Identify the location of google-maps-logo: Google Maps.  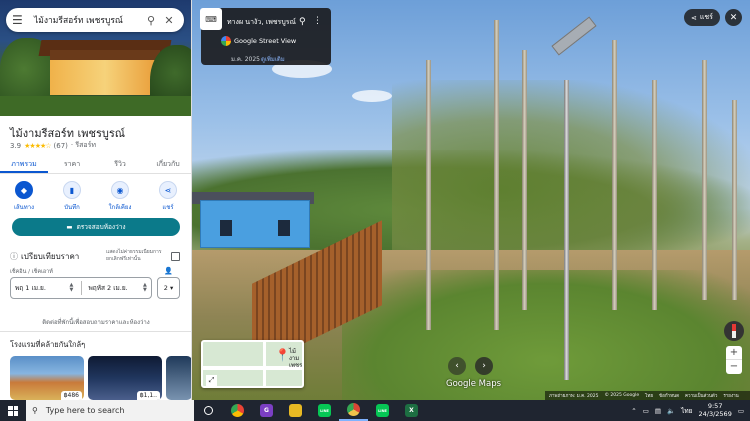
(474, 384).